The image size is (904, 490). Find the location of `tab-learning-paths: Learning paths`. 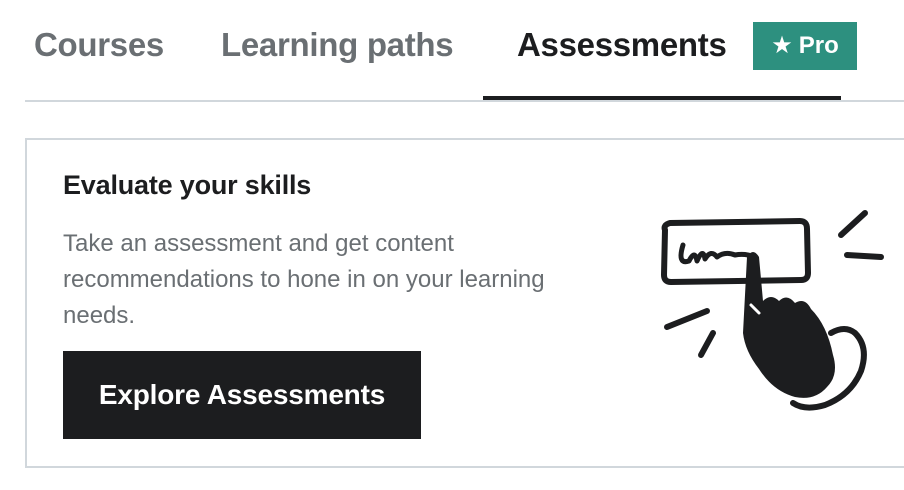

tab-learning-paths: Learning paths is located at coordinates (337, 45).